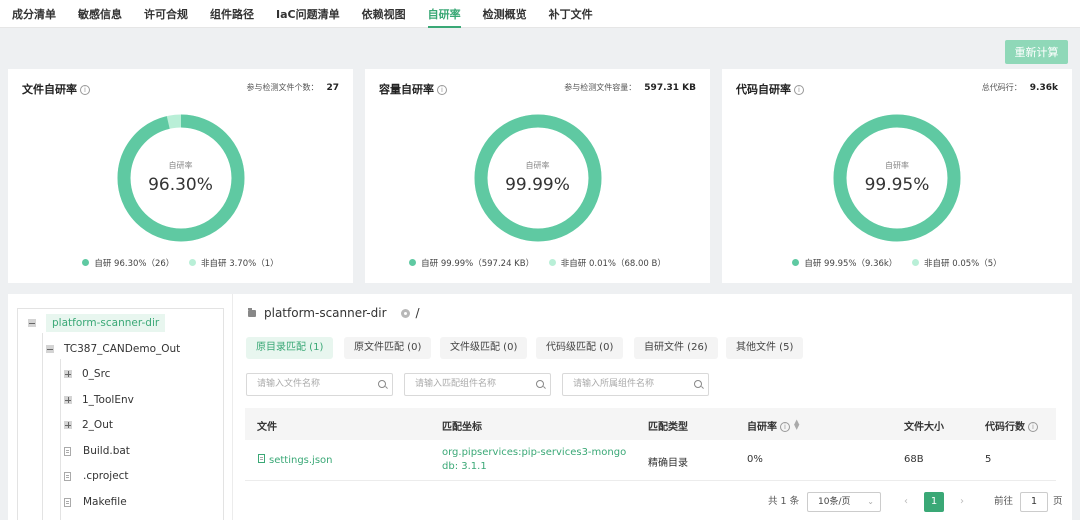 The height and width of the screenshot is (520, 1080). I want to click on tree-node-folder: 1_ToolEnv, so click(99, 400).